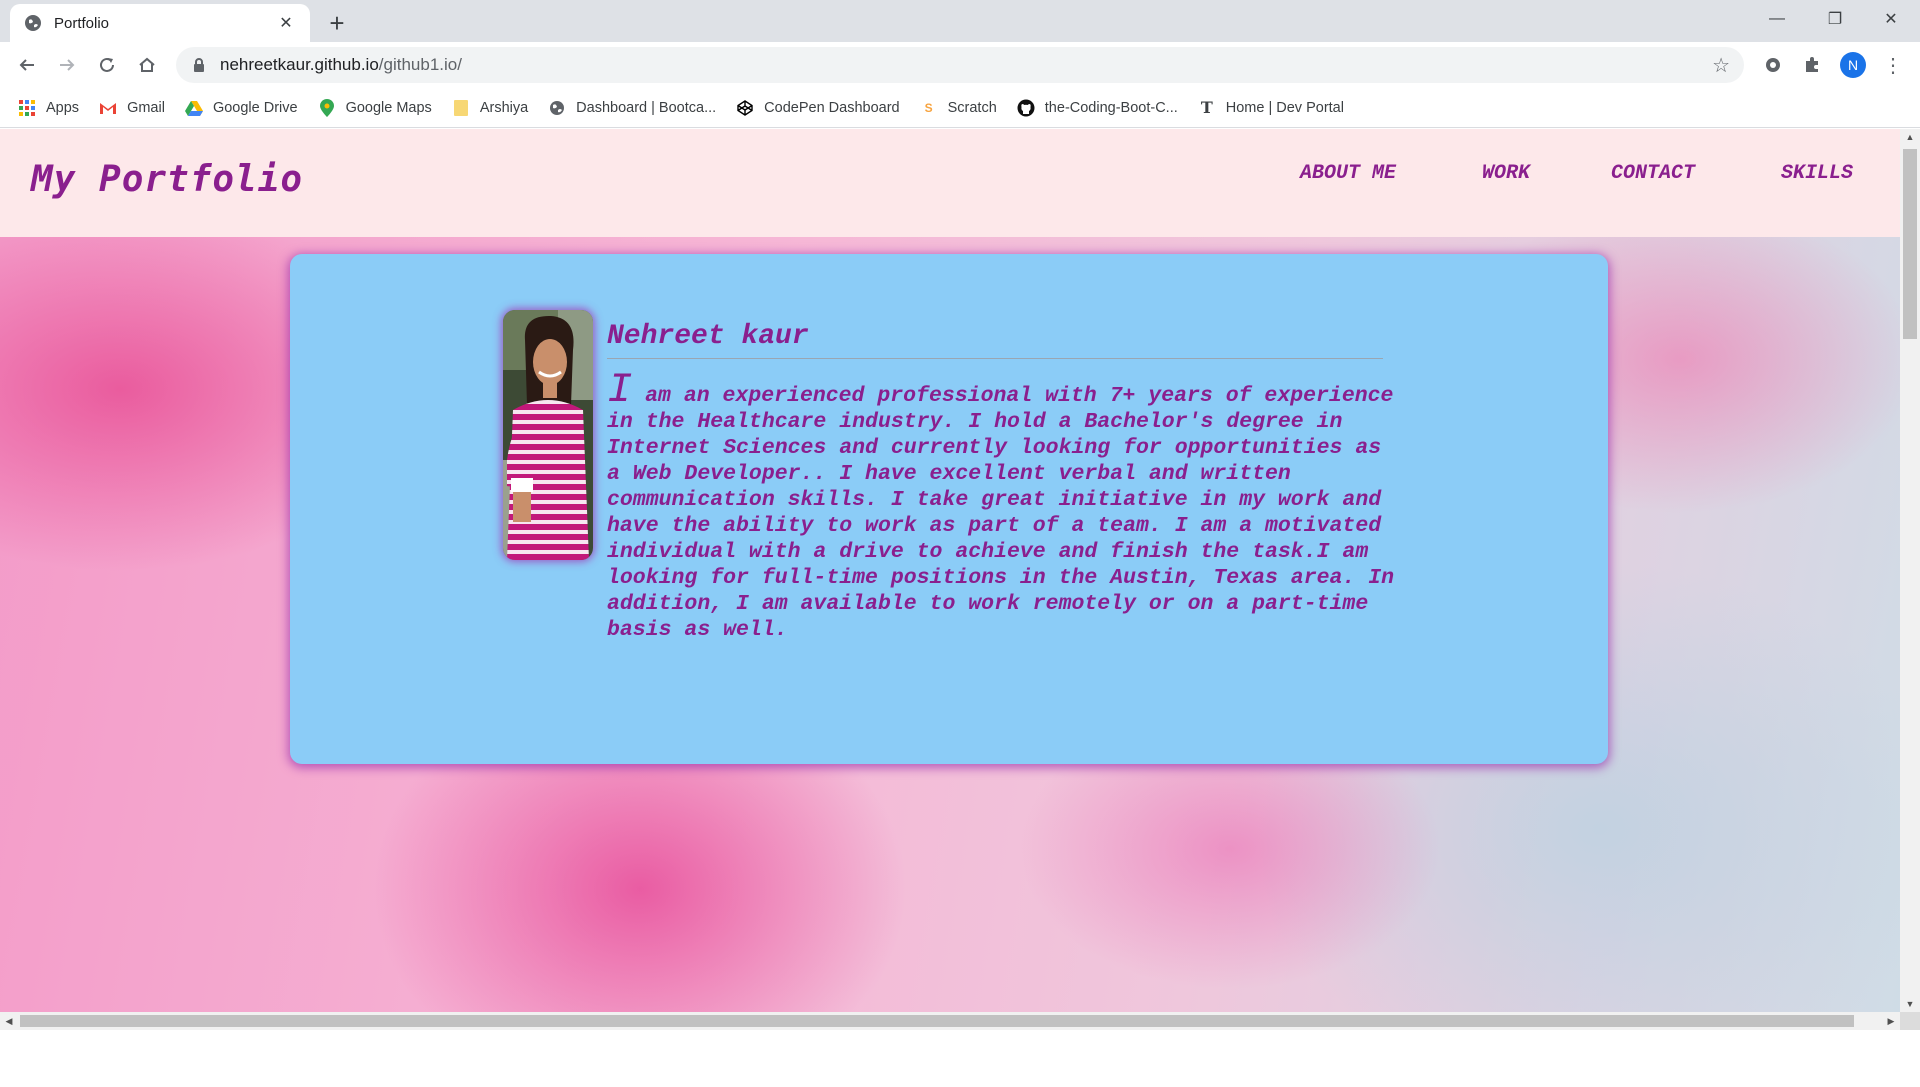 The width and height of the screenshot is (1920, 1087). What do you see at coordinates (708, 336) in the screenshot?
I see `profile-name: Nehreet kaur` at bounding box center [708, 336].